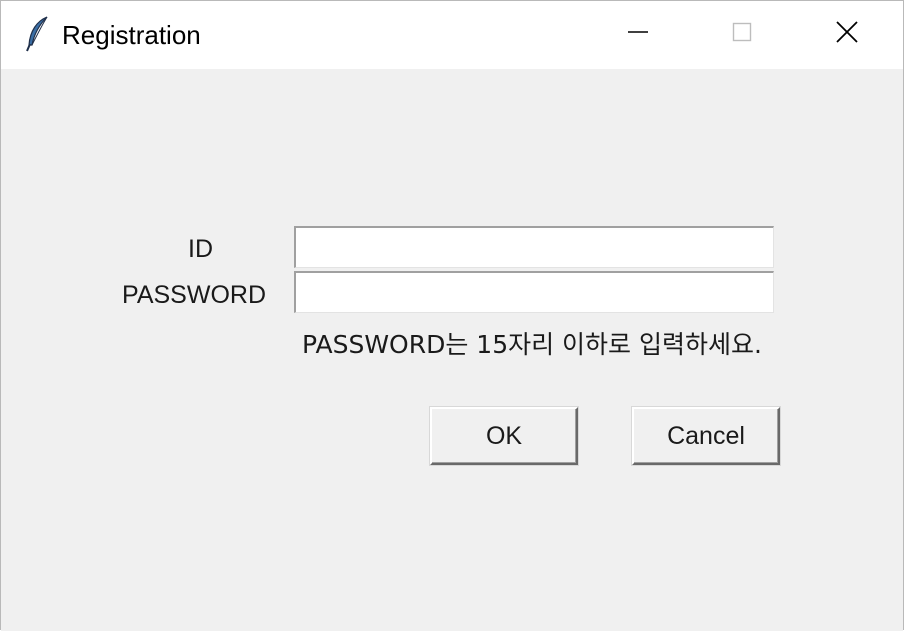 The height and width of the screenshot is (631, 906). Describe the element at coordinates (706, 436) in the screenshot. I see `cancel-button: Cancel` at that location.